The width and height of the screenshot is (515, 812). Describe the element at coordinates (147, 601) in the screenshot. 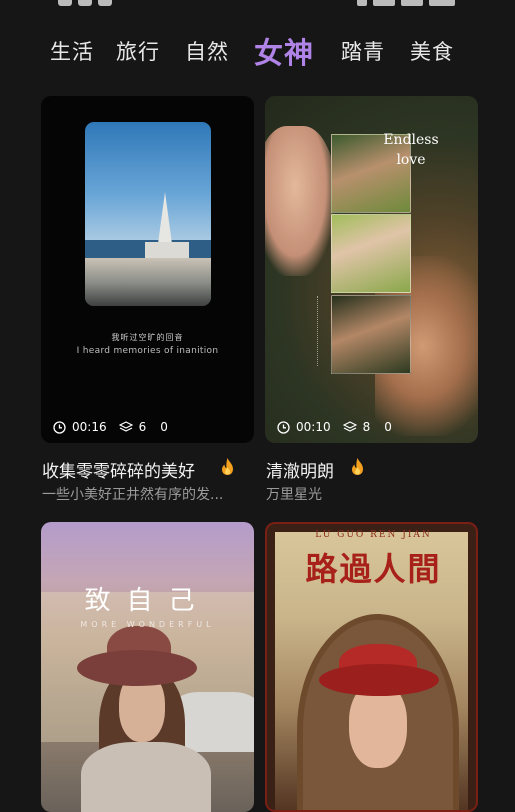

I see `overlay-title: 致自己` at that location.